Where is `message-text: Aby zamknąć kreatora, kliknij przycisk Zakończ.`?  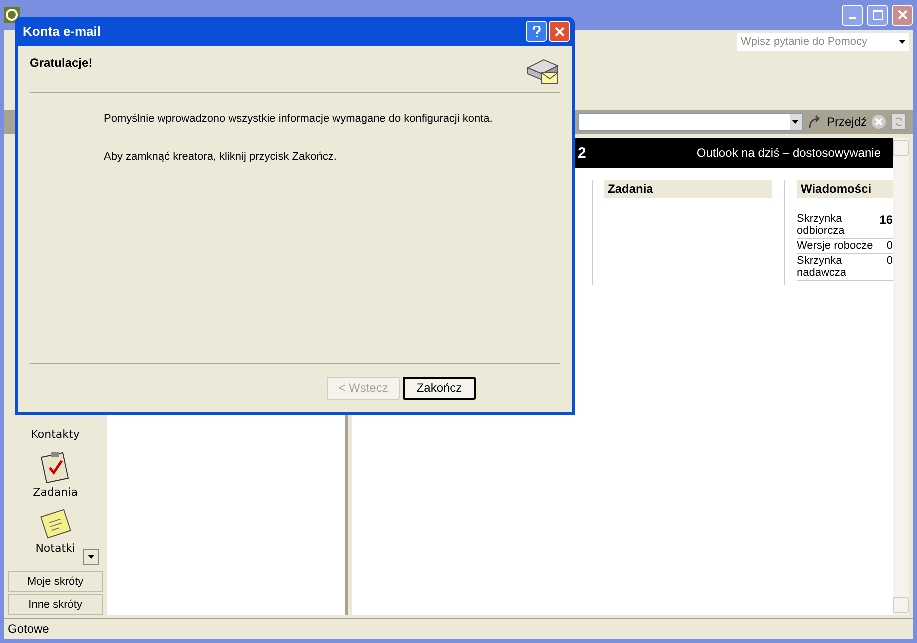 message-text: Aby zamknąć kreatora, kliknij przycisk Zakończ. is located at coordinates (221, 157).